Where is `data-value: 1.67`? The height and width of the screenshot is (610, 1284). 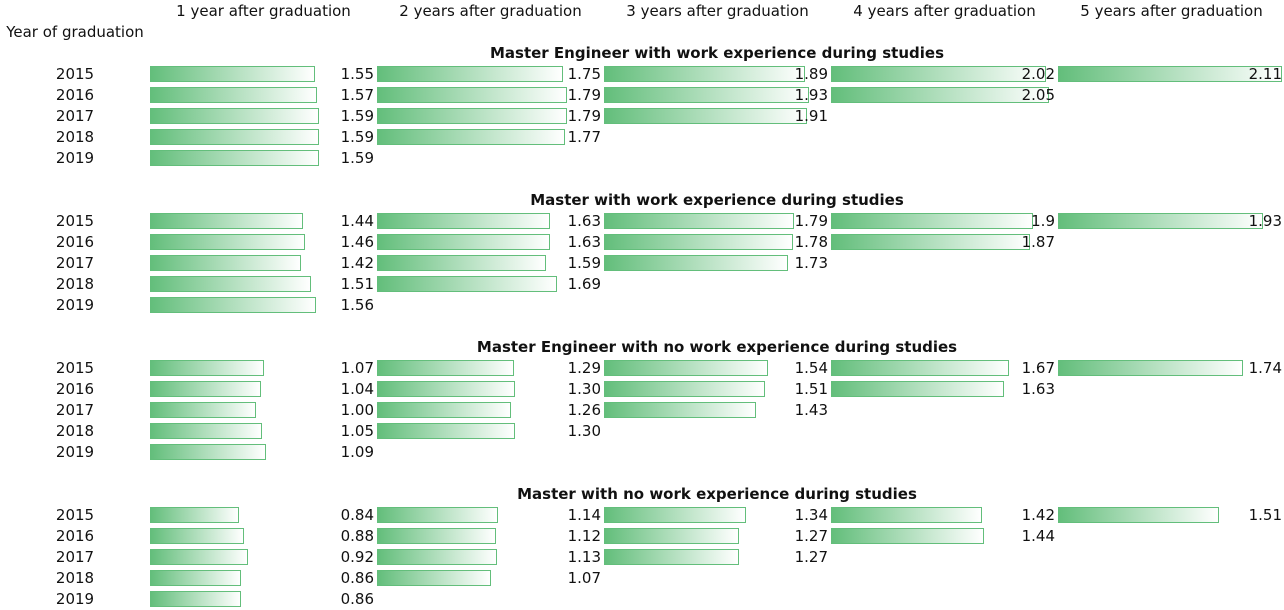 data-value: 1.67 is located at coordinates (1038, 368).